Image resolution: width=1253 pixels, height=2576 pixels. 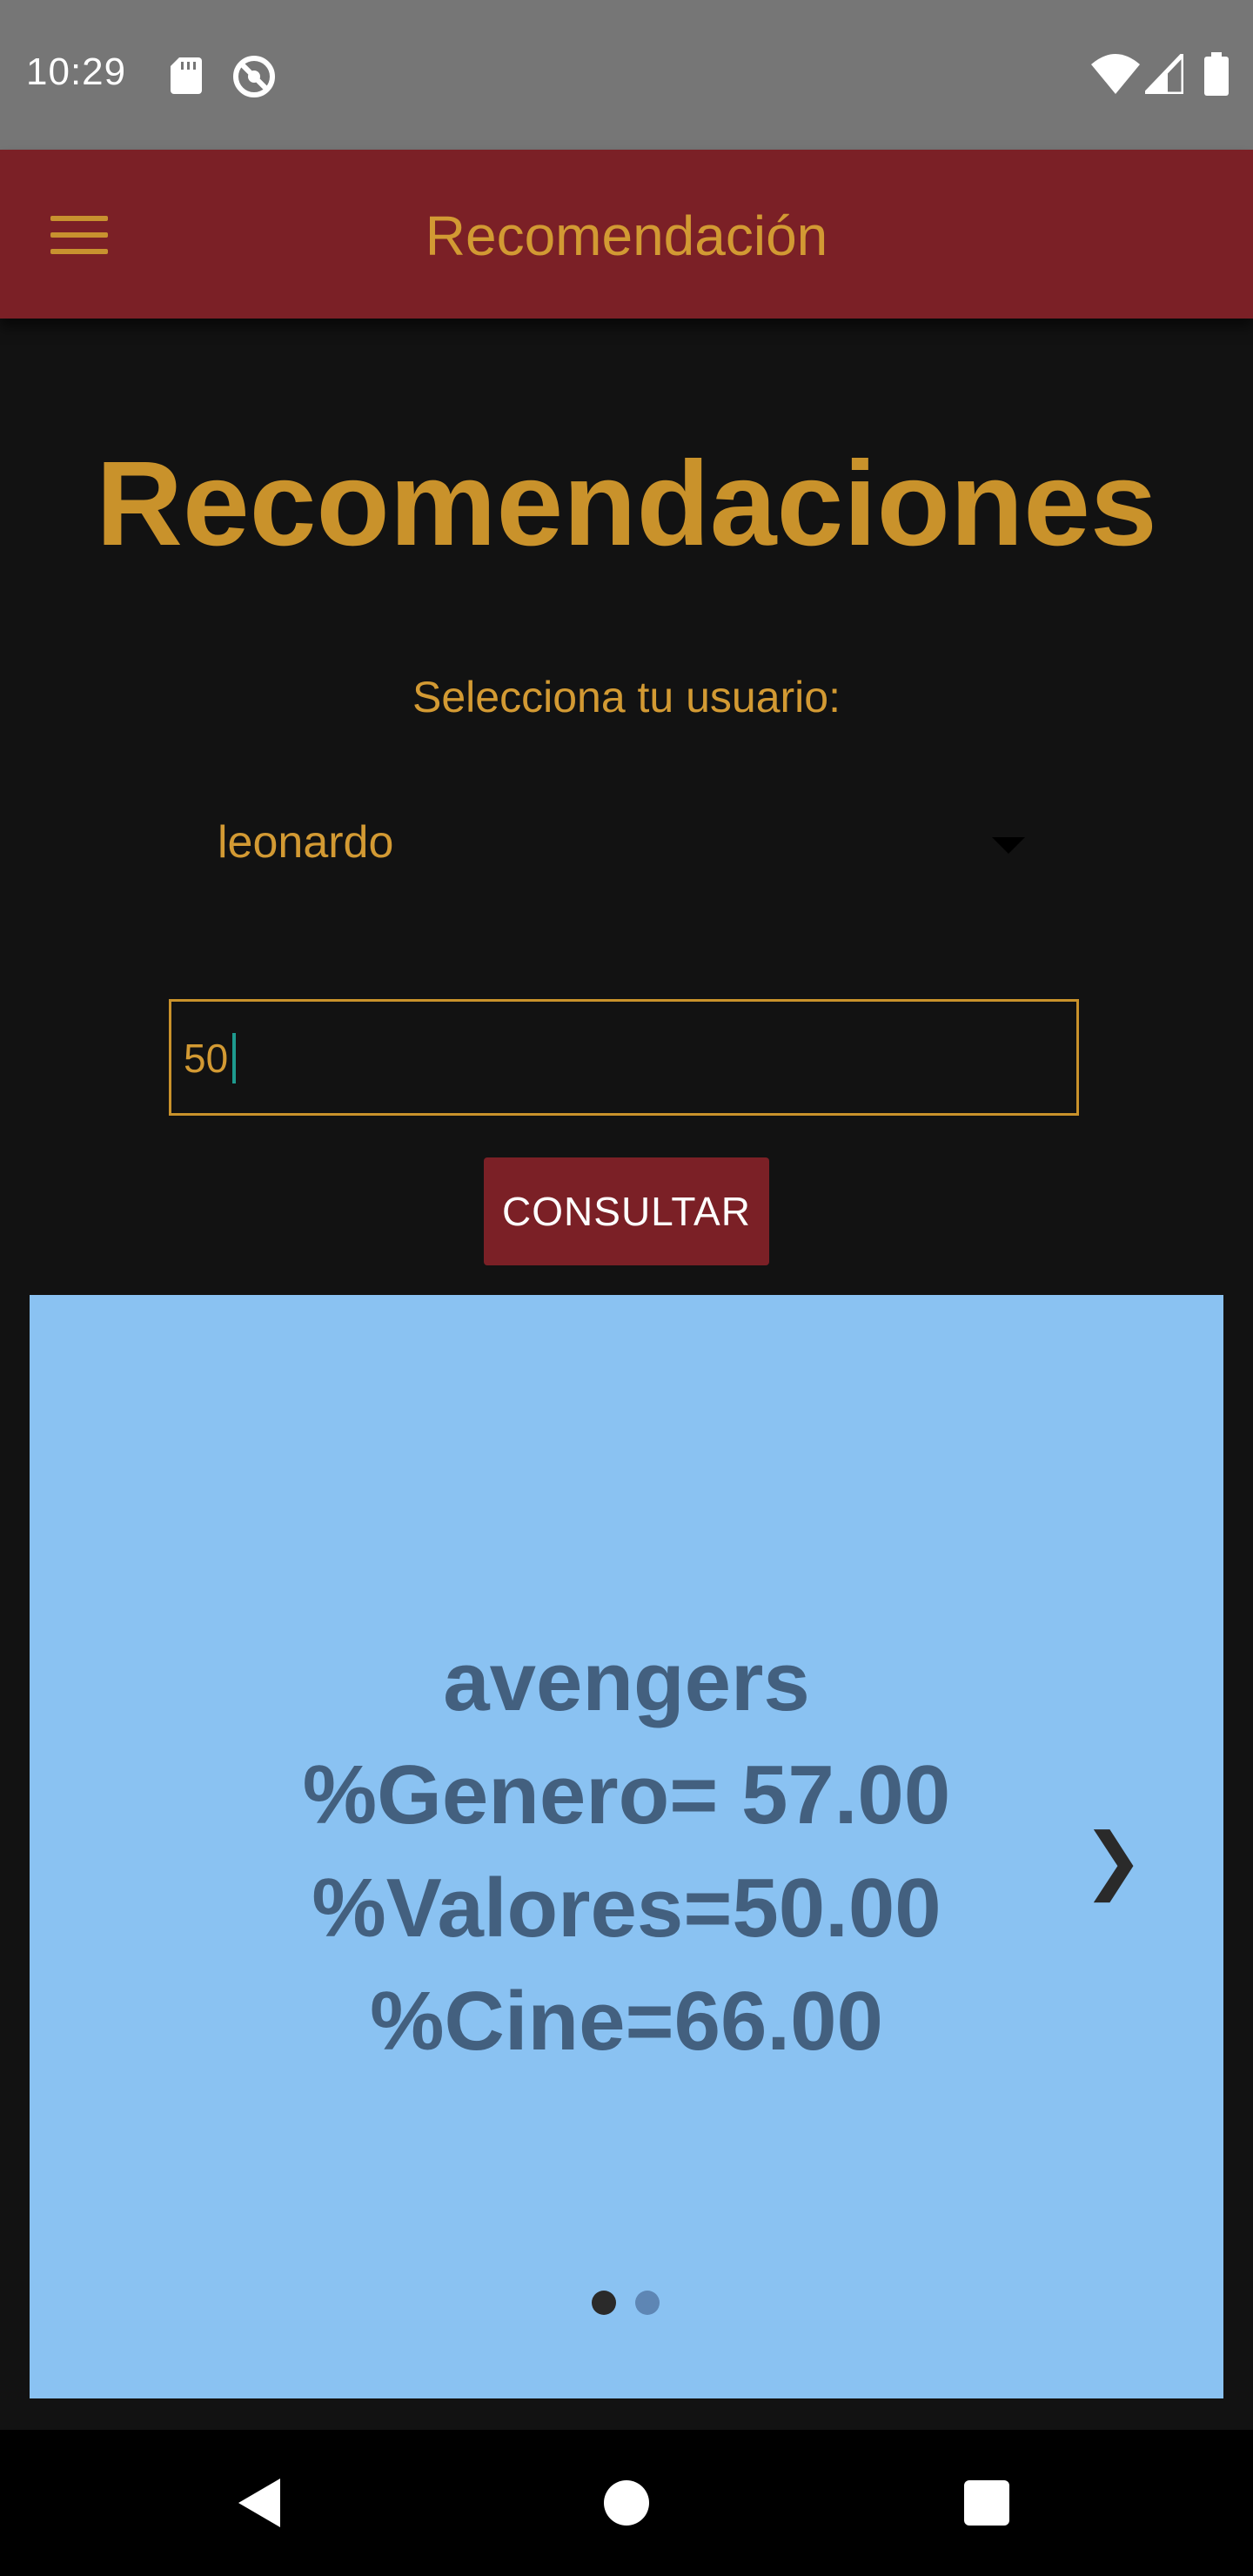 I want to click on battery-icon, so click(x=1216, y=74).